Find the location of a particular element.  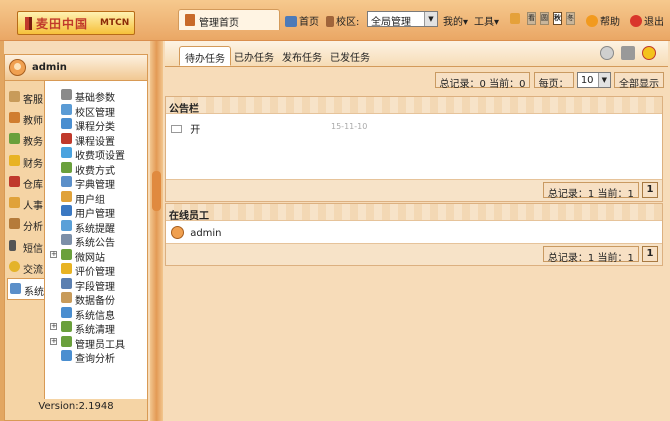

printer-icon is located at coordinates (628, 53).